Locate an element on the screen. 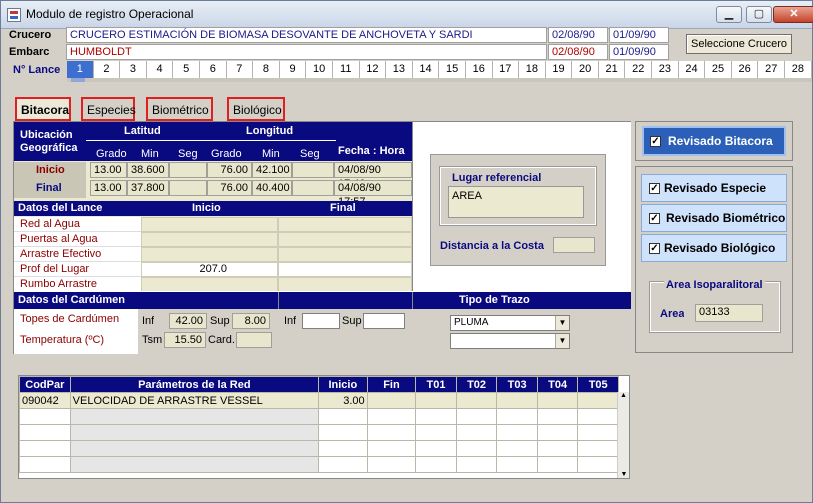  inicio-lat-grado: 13.00 is located at coordinates (108, 170).